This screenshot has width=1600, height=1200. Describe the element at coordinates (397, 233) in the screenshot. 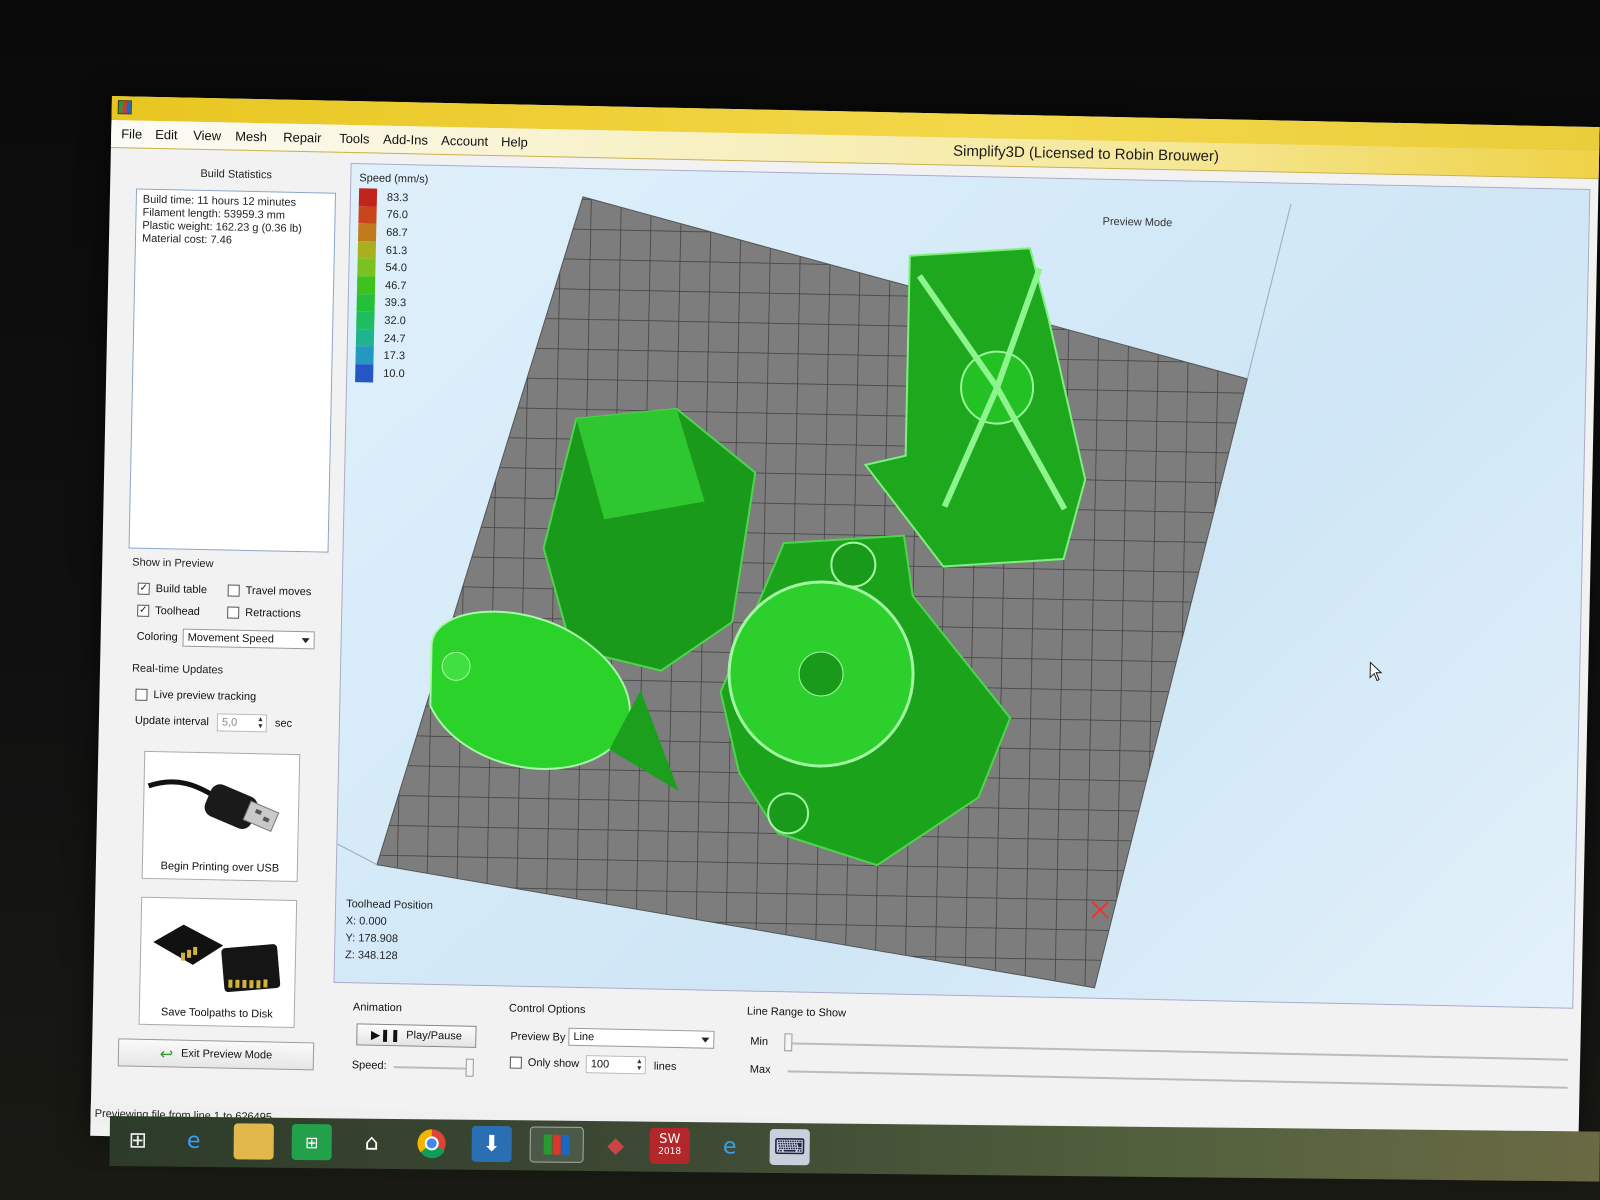

I see `legend-value: 68.7` at that location.